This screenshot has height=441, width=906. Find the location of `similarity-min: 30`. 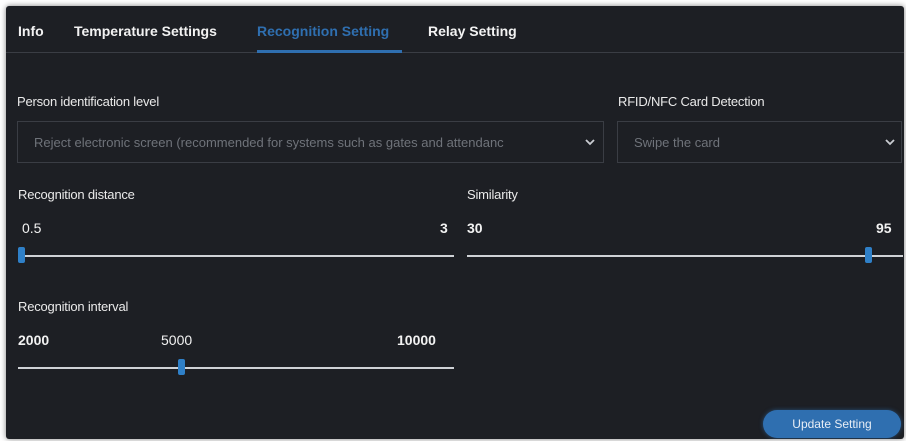

similarity-min: 30 is located at coordinates (475, 228).